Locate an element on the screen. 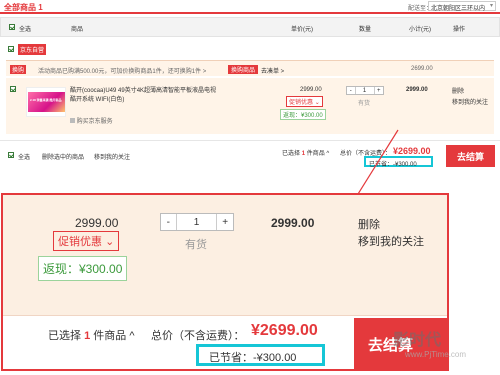 Image resolution: width=500 pixels, height=375 pixels. watermark-url: www.PjTime.com is located at coordinates (436, 354).